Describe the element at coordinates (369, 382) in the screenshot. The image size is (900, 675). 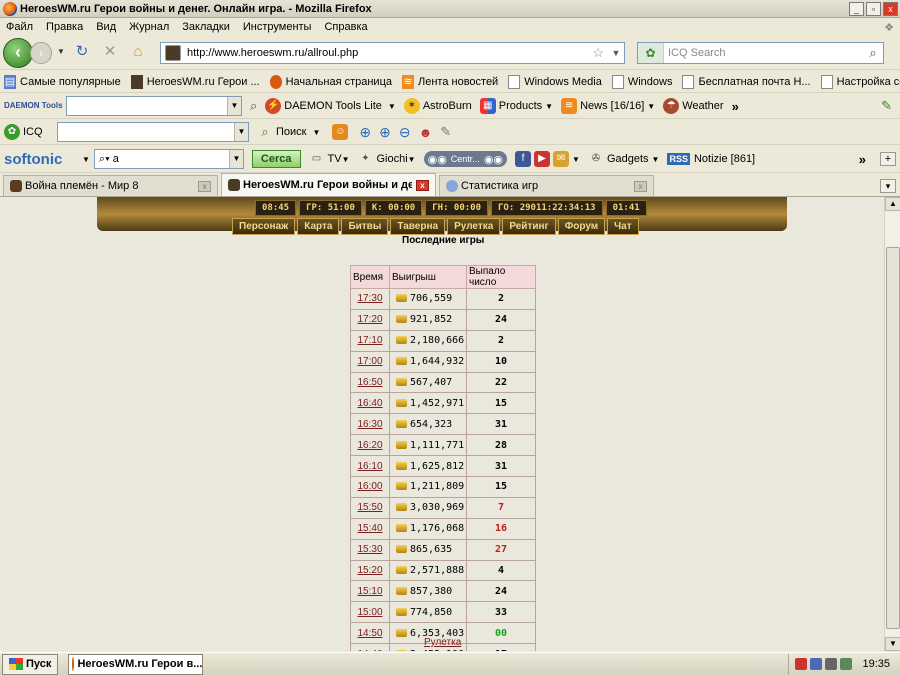
I see `time-link: 16:50` at that location.